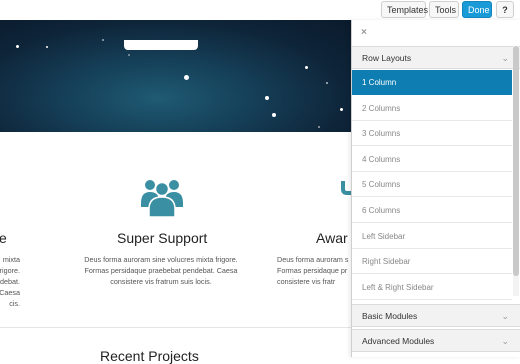  Describe the element at coordinates (432, 287) in the screenshot. I see `row-layout-item: Left & Right Sidebar` at that location.